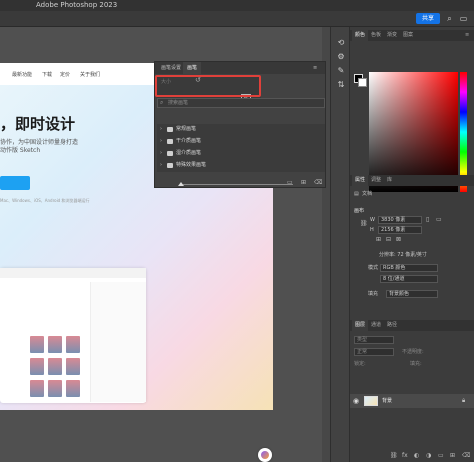 The width and height of the screenshot is (474, 462). I want to click on doc-nav-item: 关于我们, so click(90, 75).